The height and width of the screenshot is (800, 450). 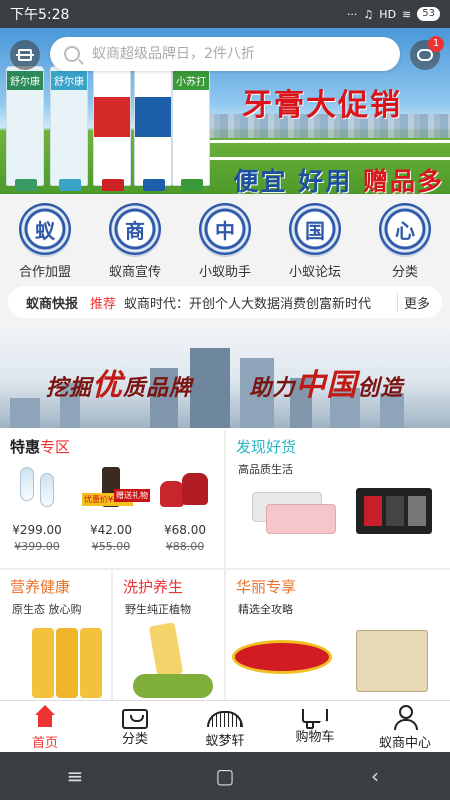 I want to click on back-icon: ‹, so click(x=375, y=776).